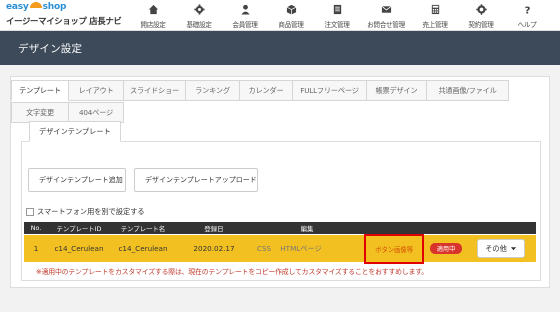 Image resolution: width=560 pixels, height=312 pixels. I want to click on edit-button-image-link: ボタン画像等, so click(394, 249).